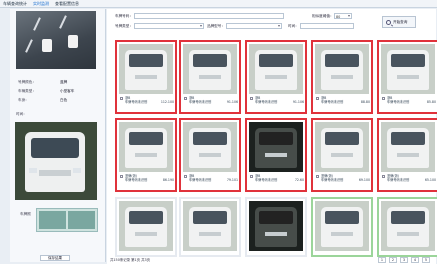  I want to click on result-tile: 蓝牌(浙) 车牌号码未识别 86.190, so click(146, 155).